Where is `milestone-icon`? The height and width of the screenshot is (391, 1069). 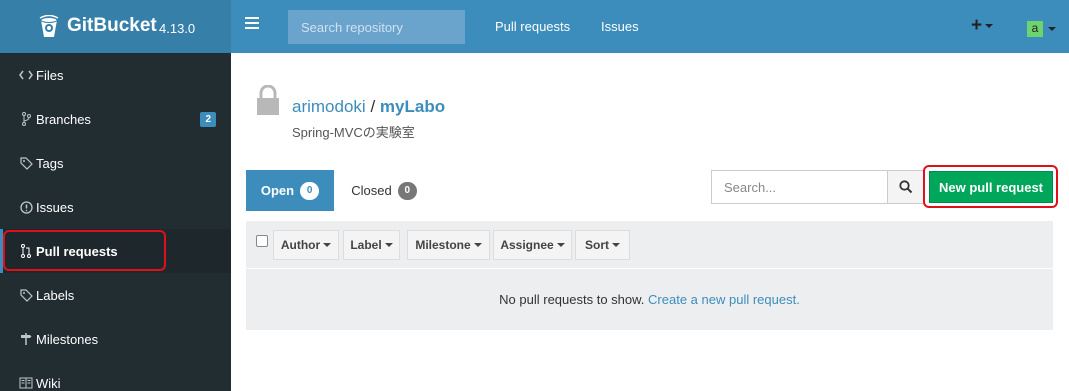
milestone-icon is located at coordinates (26, 339).